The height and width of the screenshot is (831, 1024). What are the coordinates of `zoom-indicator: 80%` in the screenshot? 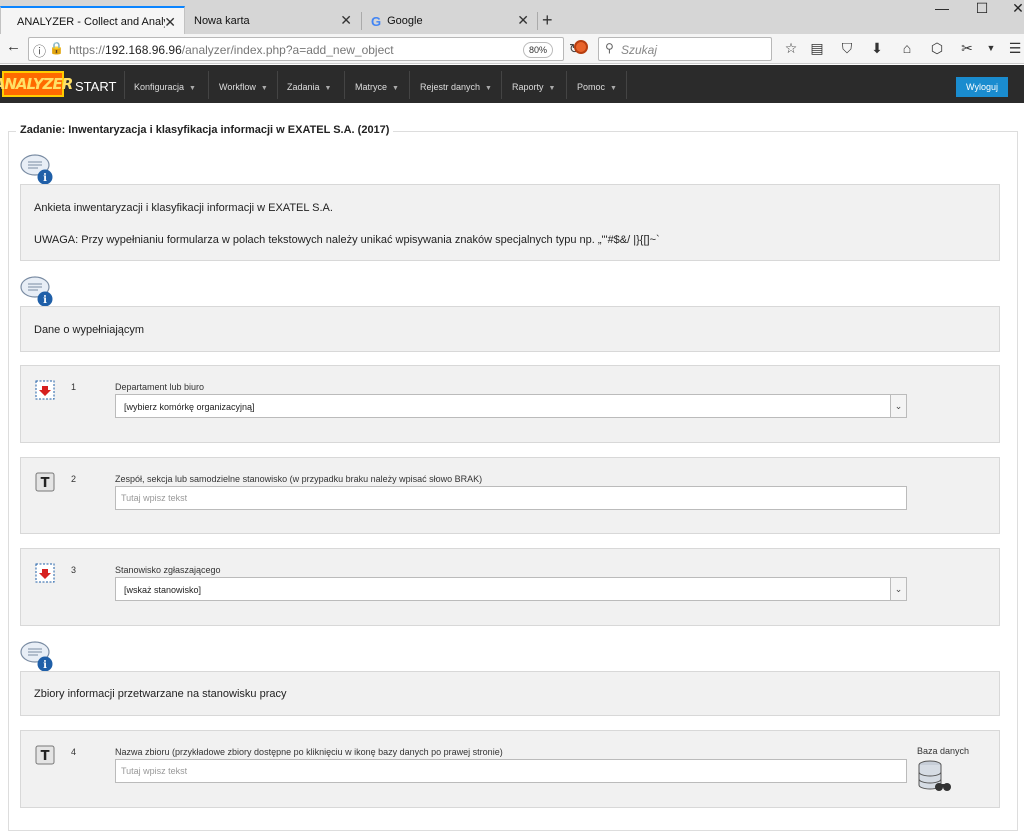 It's located at (538, 50).